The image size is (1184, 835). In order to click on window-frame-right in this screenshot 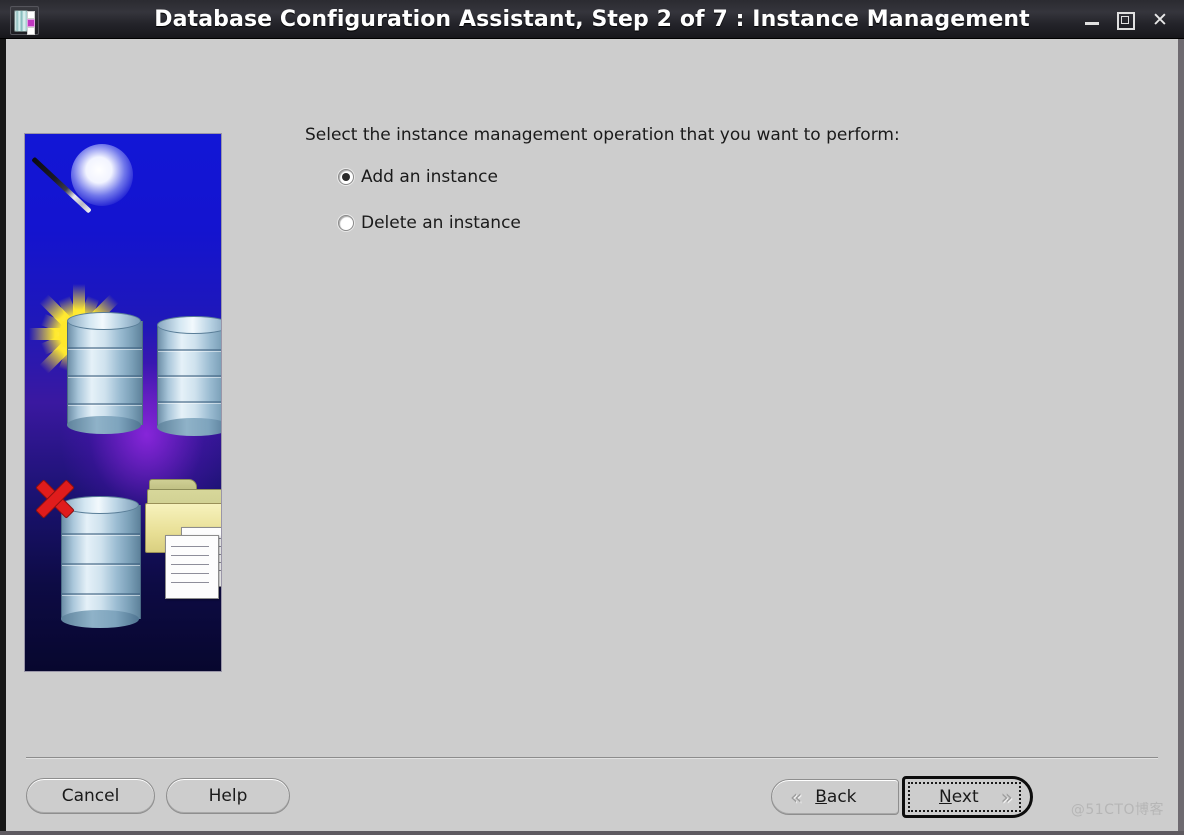, I will do `click(1181, 437)`.